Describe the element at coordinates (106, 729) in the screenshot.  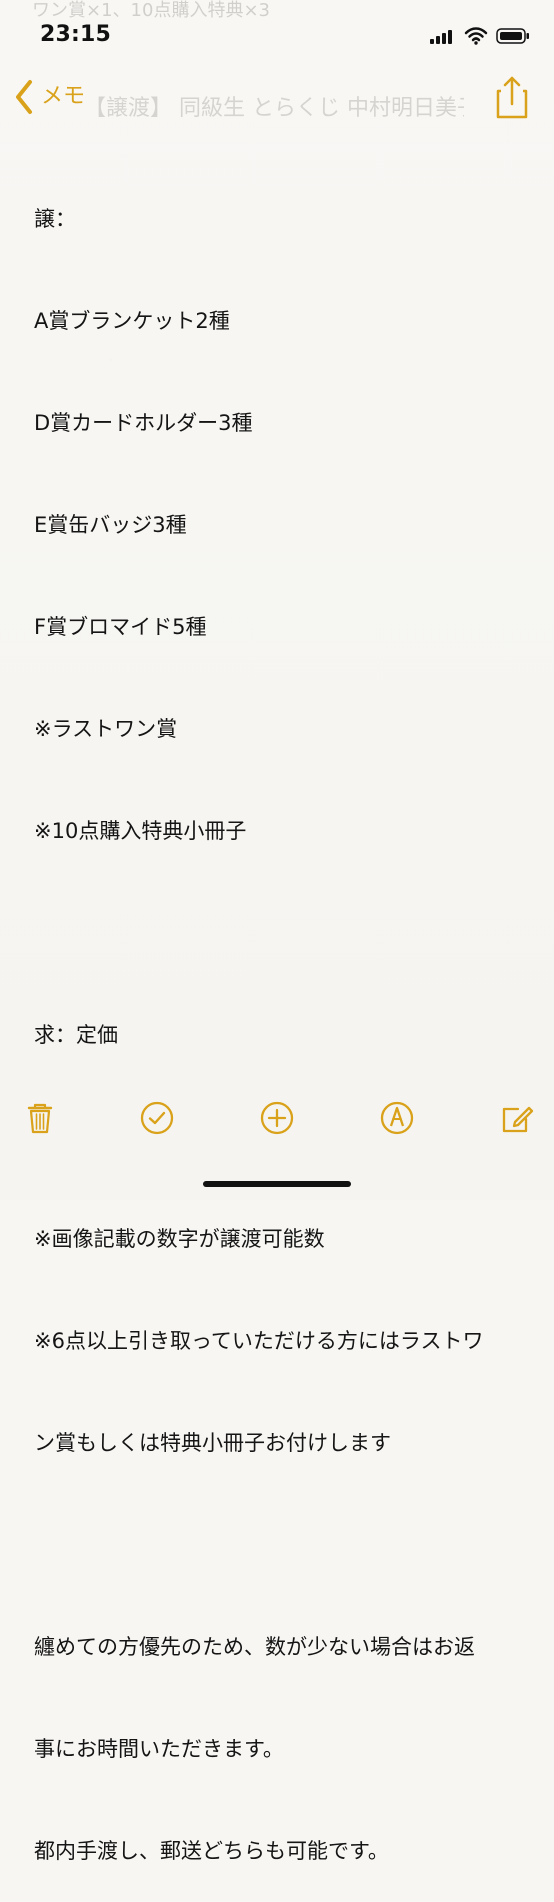
I see `note-line: ※ラストワン賞` at that location.